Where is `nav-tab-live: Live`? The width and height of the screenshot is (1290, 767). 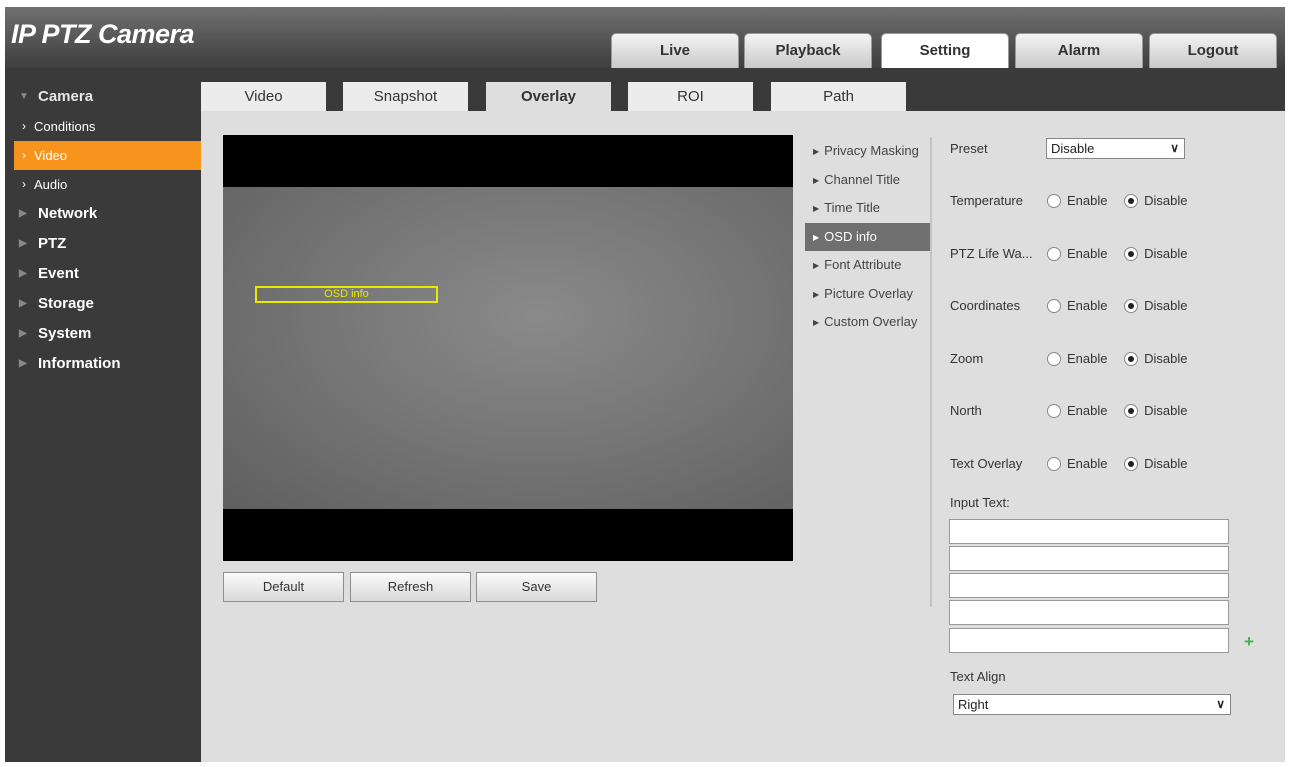 nav-tab-live: Live is located at coordinates (675, 50).